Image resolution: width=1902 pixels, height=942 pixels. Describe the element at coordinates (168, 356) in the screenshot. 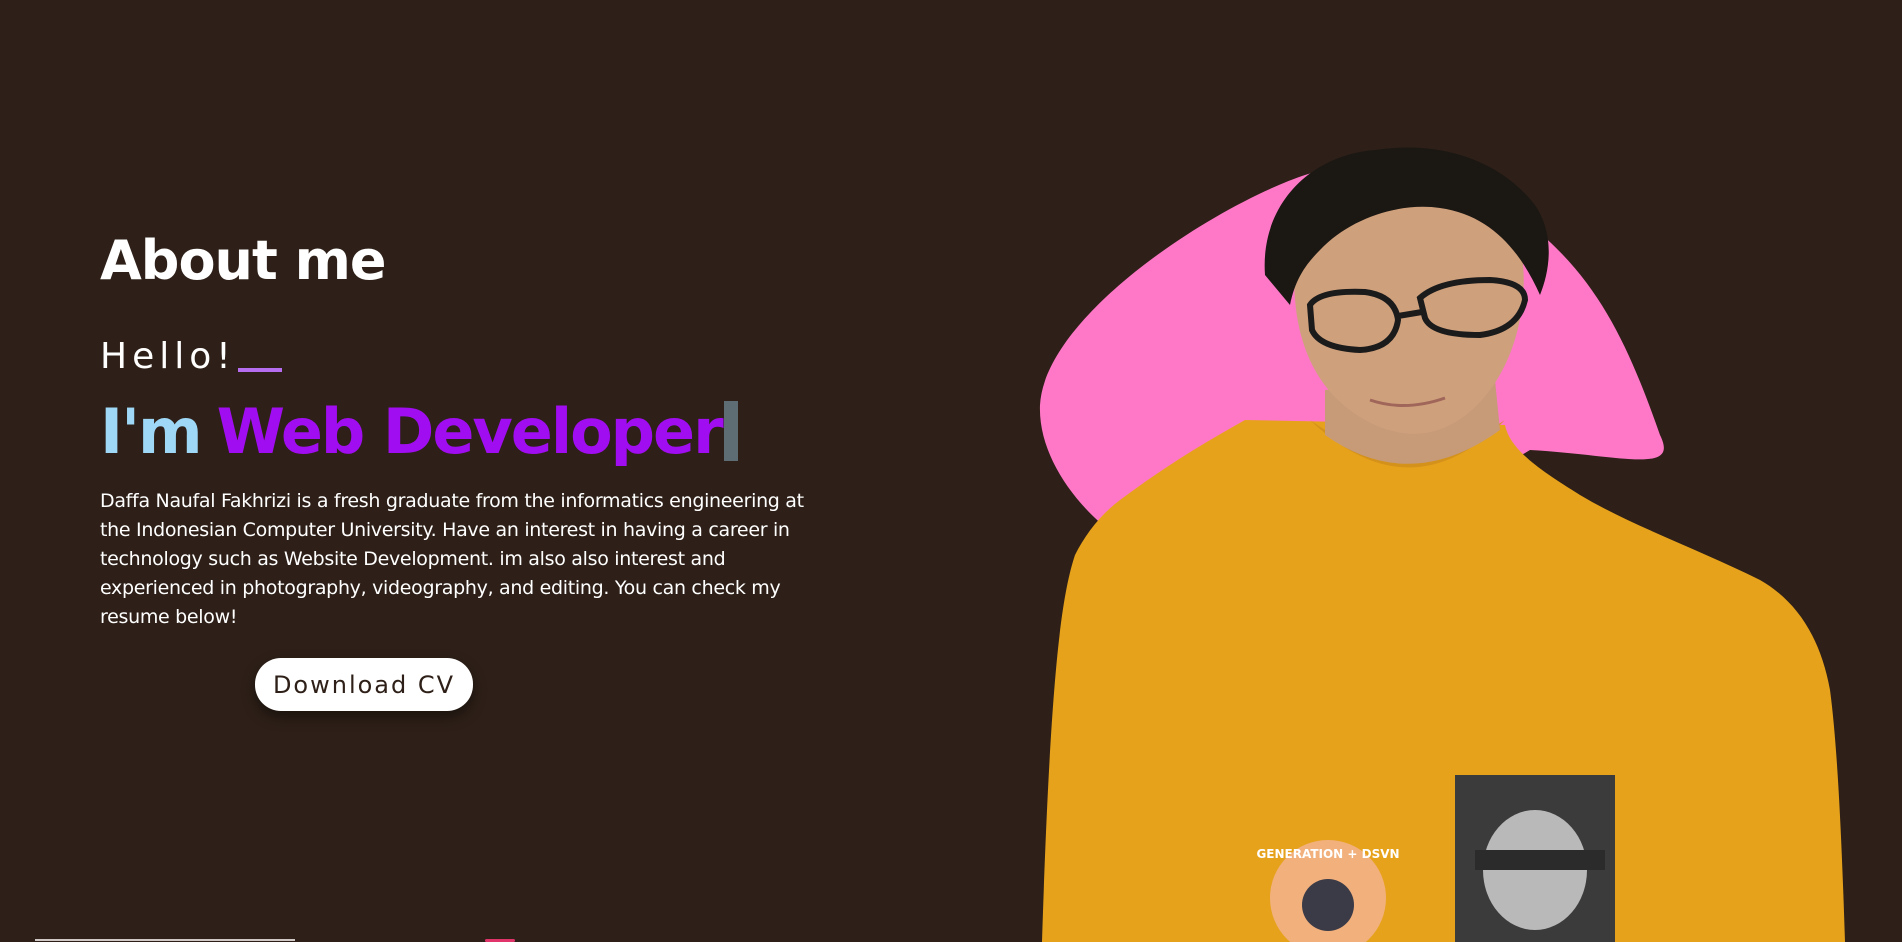

I see `greeting-text: Hello!` at that location.